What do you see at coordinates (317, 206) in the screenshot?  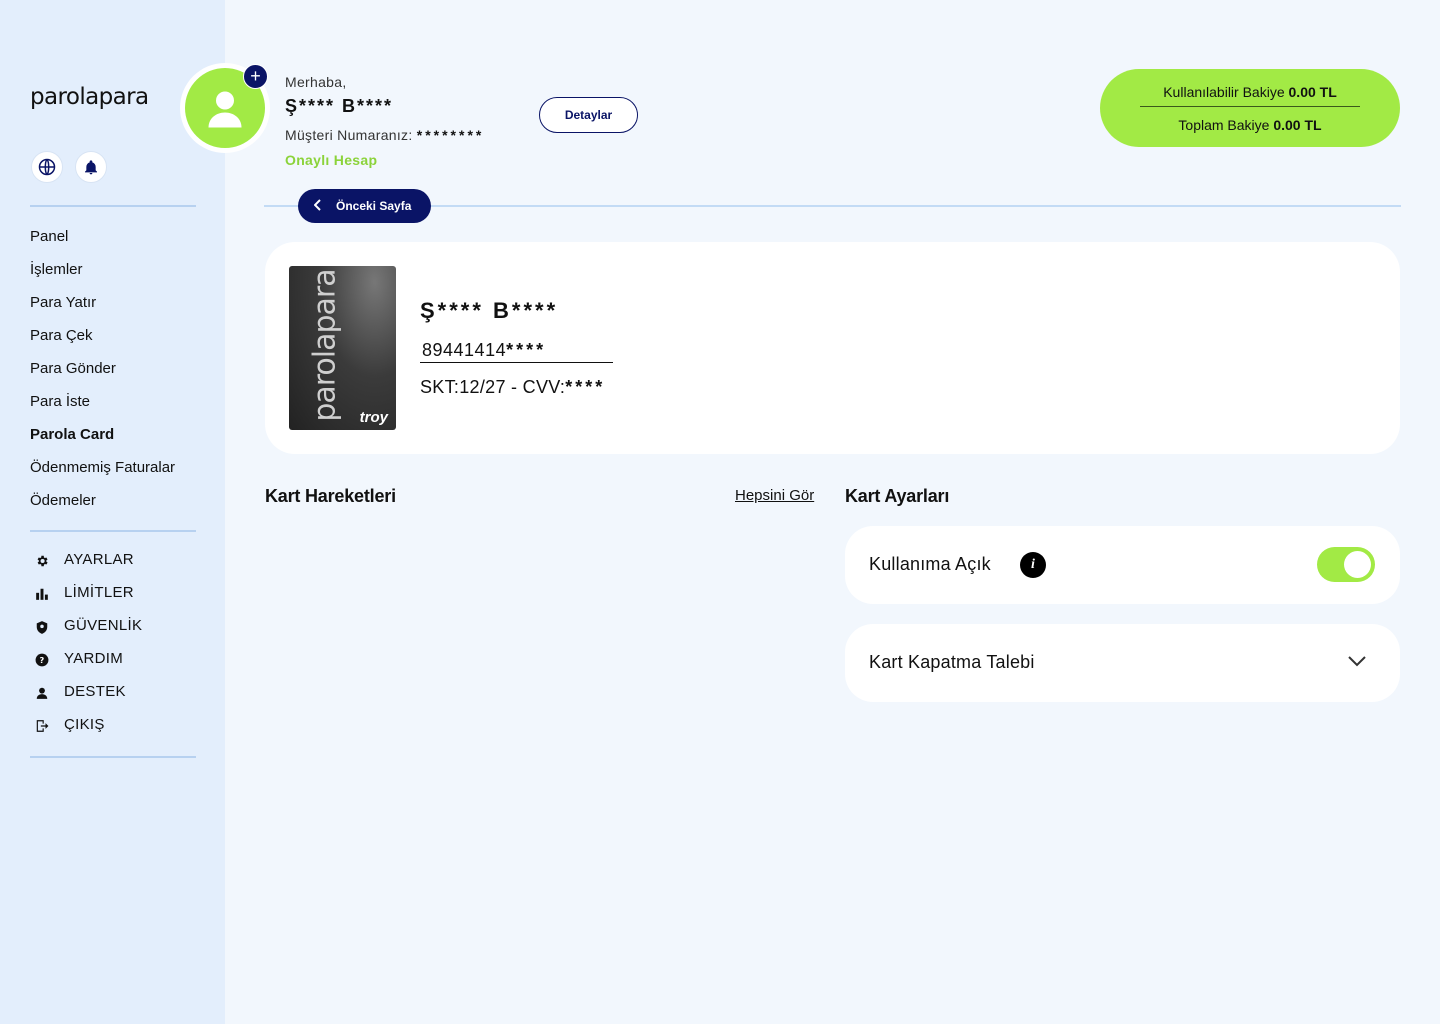 I see `chevron-left-icon` at bounding box center [317, 206].